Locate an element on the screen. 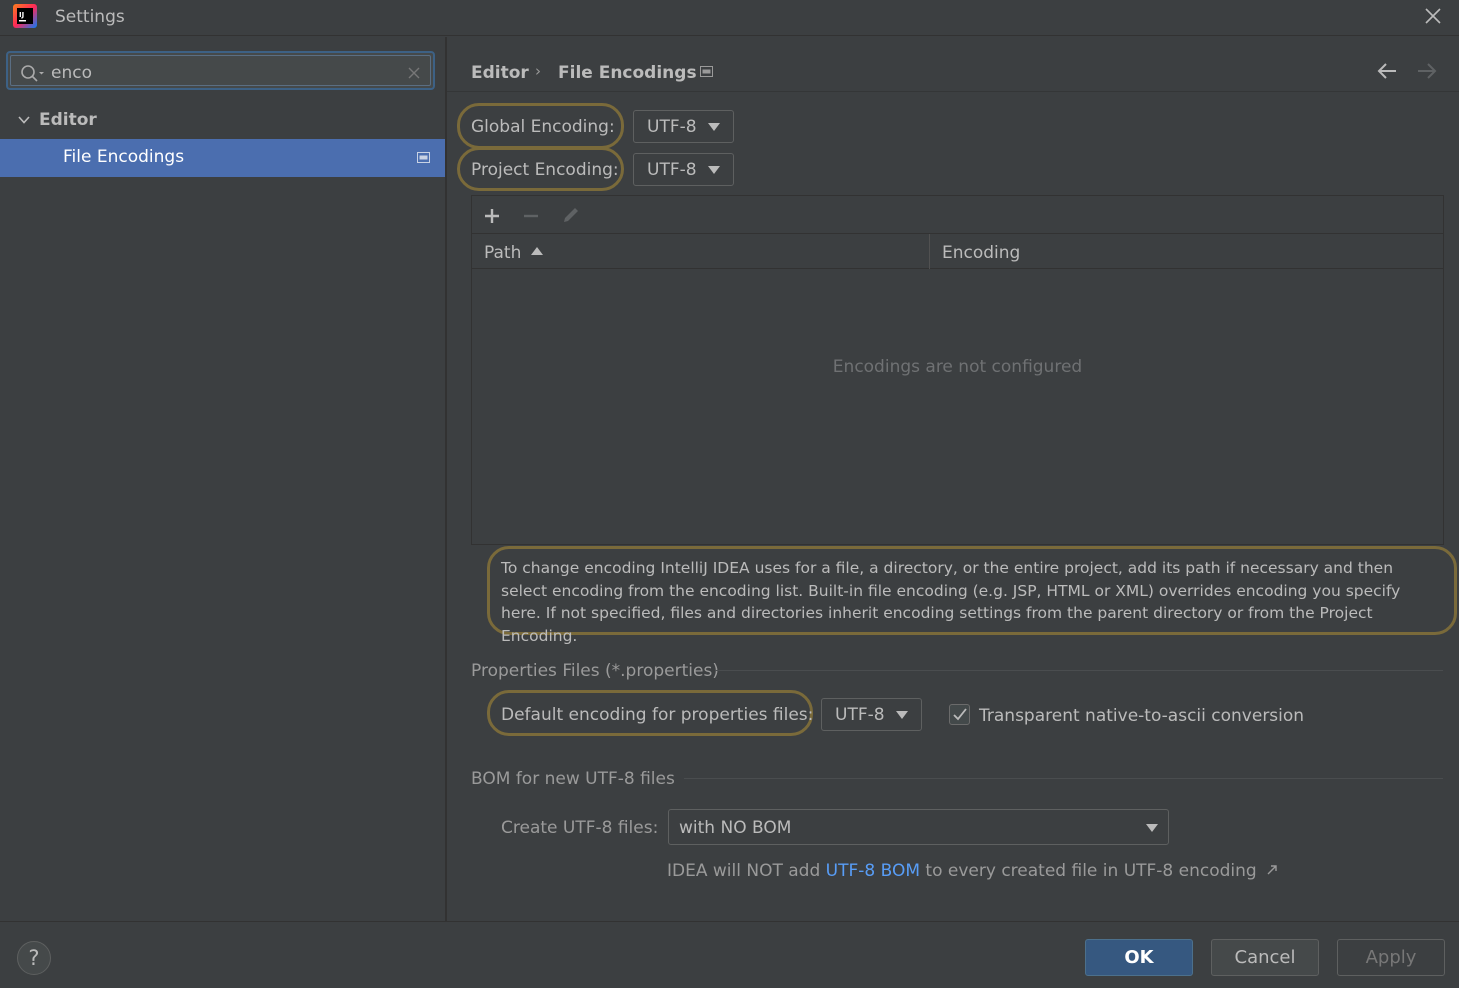 This screenshot has height=988, width=1459. remove-icon is located at coordinates (531, 216).